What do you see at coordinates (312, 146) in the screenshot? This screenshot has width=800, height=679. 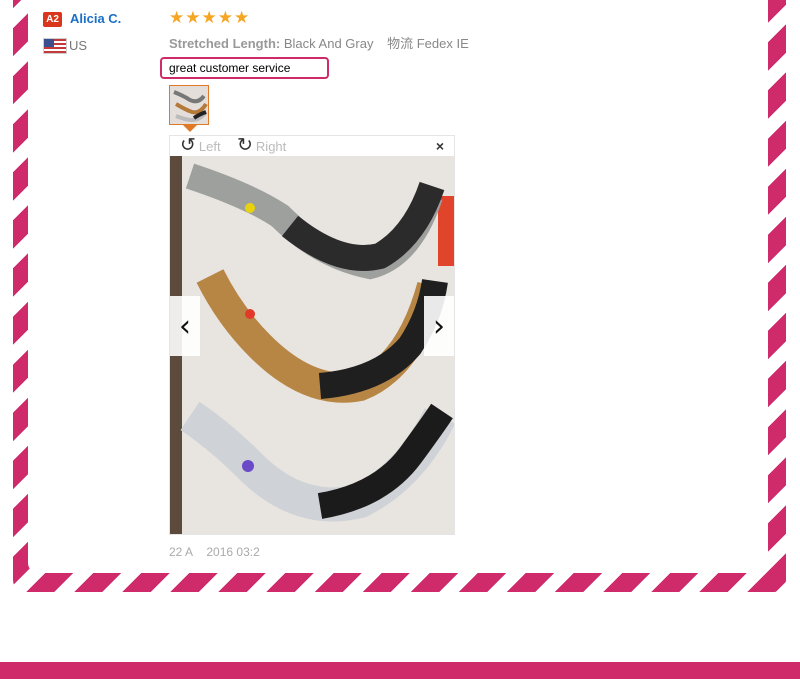 I see `viewer-toolbar: ↺ Left ↻ Right ×` at bounding box center [312, 146].